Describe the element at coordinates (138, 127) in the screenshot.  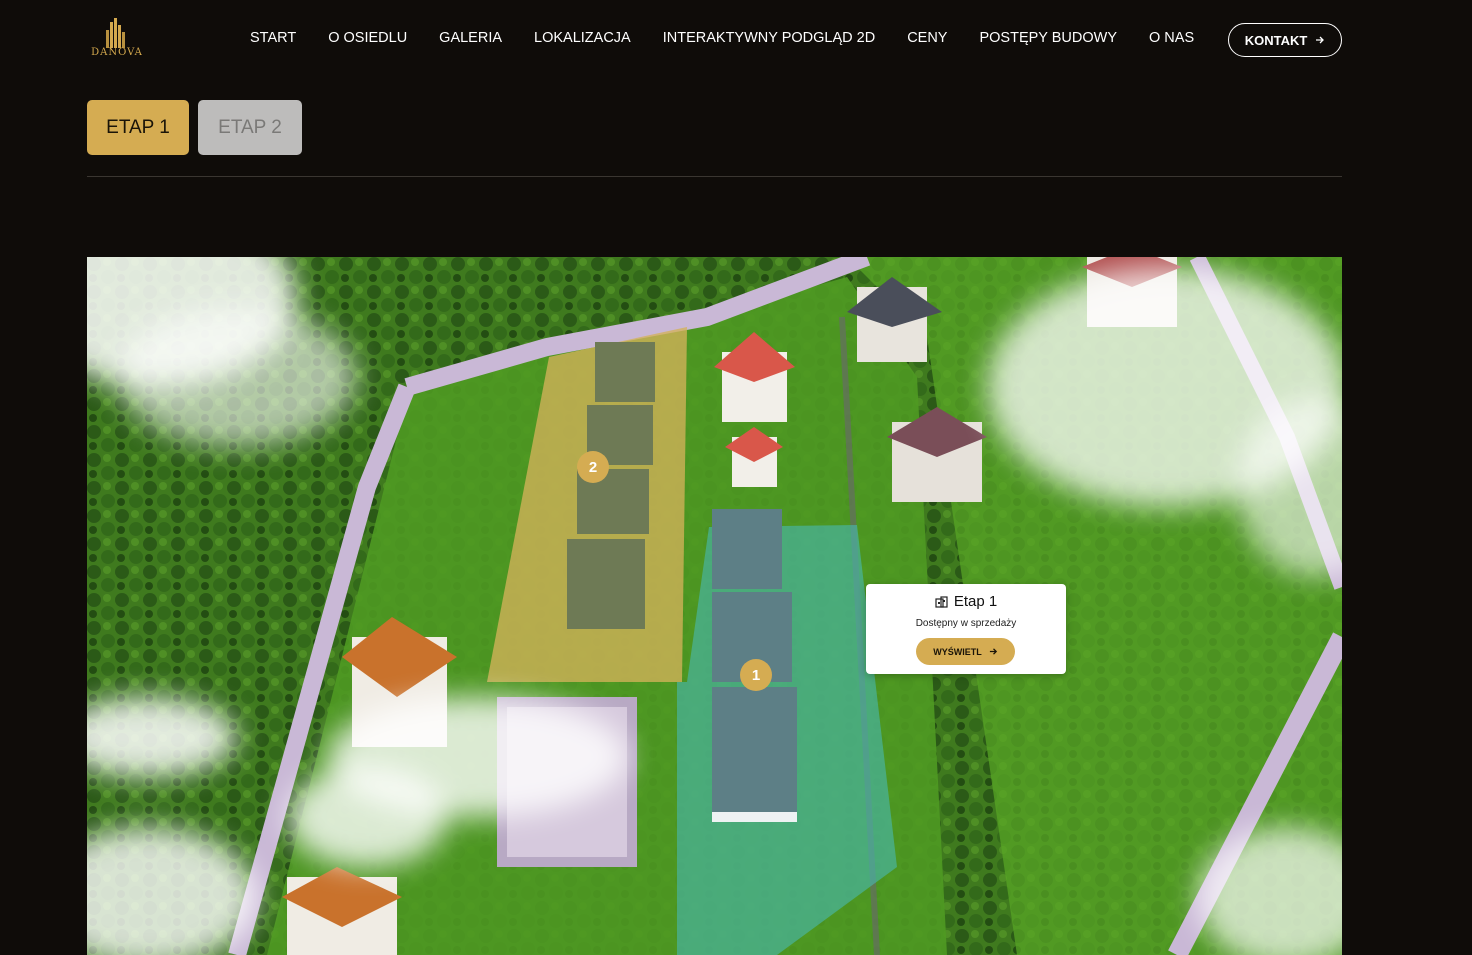
I see `tab-etap-1: ETAP 1` at that location.